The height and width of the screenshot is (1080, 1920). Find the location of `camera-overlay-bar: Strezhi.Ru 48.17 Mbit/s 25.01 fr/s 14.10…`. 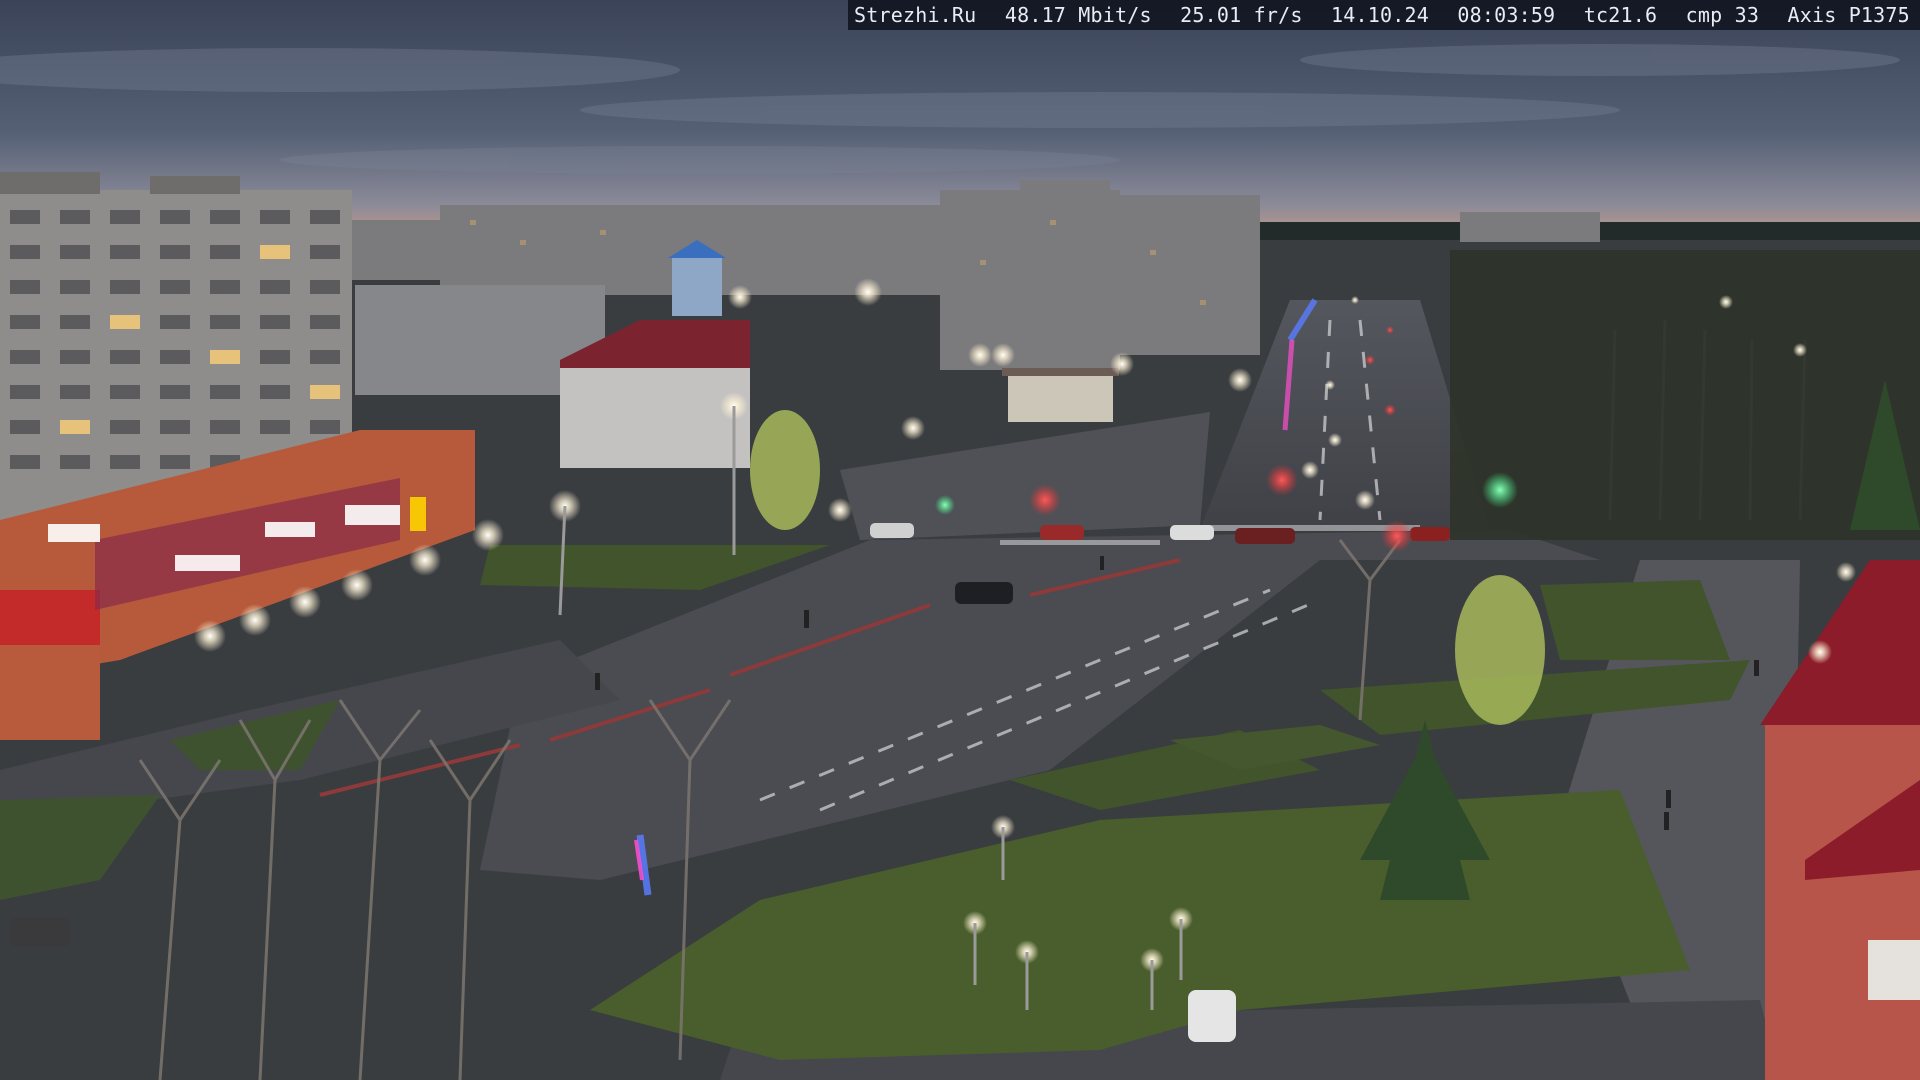

camera-overlay-bar: Strezhi.Ru 48.17 Mbit/s 25.01 fr/s 14.10… is located at coordinates (1384, 15).